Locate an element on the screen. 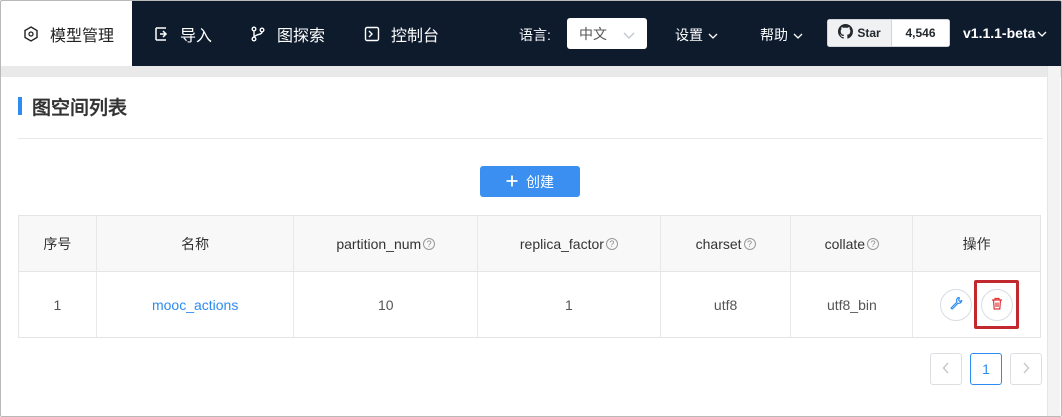 The image size is (1062, 417). wrench-icon is located at coordinates (956, 304).